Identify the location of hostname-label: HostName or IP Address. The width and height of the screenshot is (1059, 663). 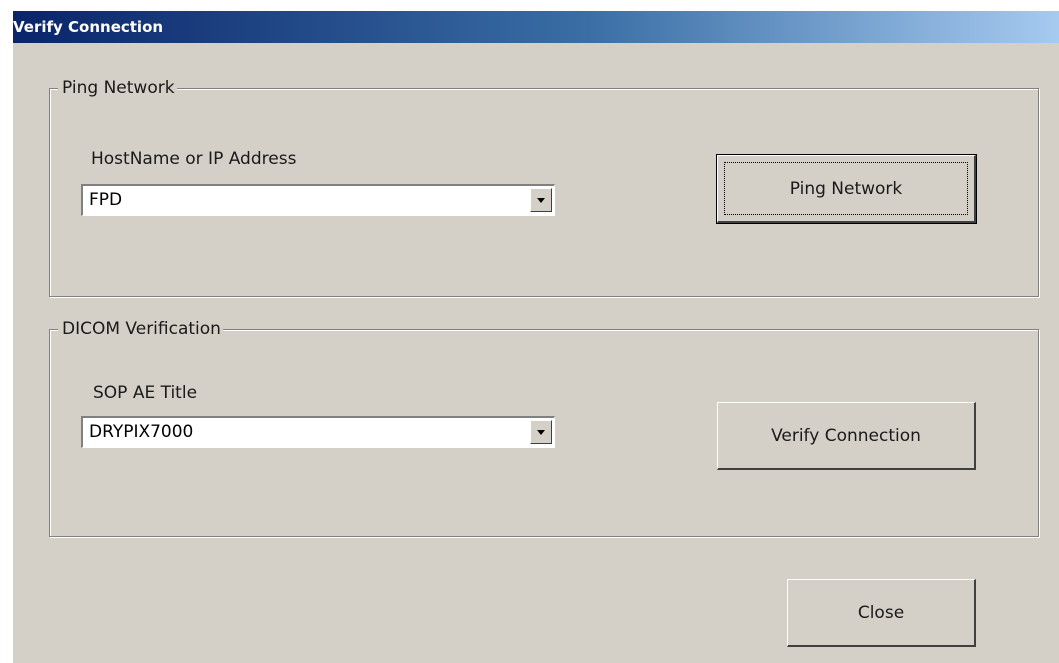
(194, 159).